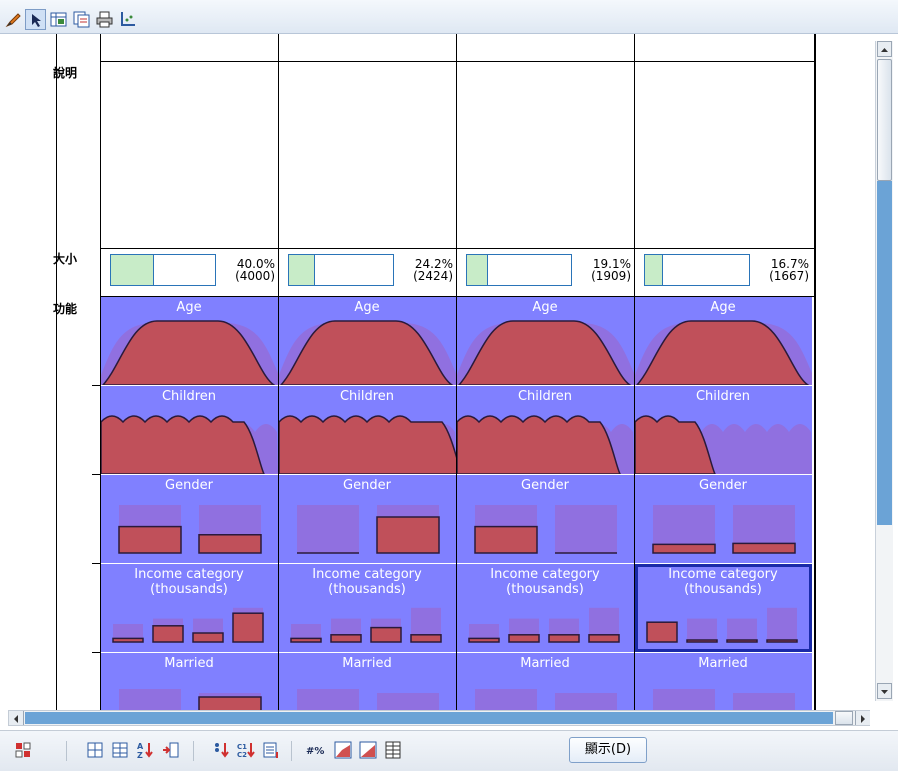 The height and width of the screenshot is (771, 898). What do you see at coordinates (65, 73) in the screenshot?
I see `row-label-description: 說明` at bounding box center [65, 73].